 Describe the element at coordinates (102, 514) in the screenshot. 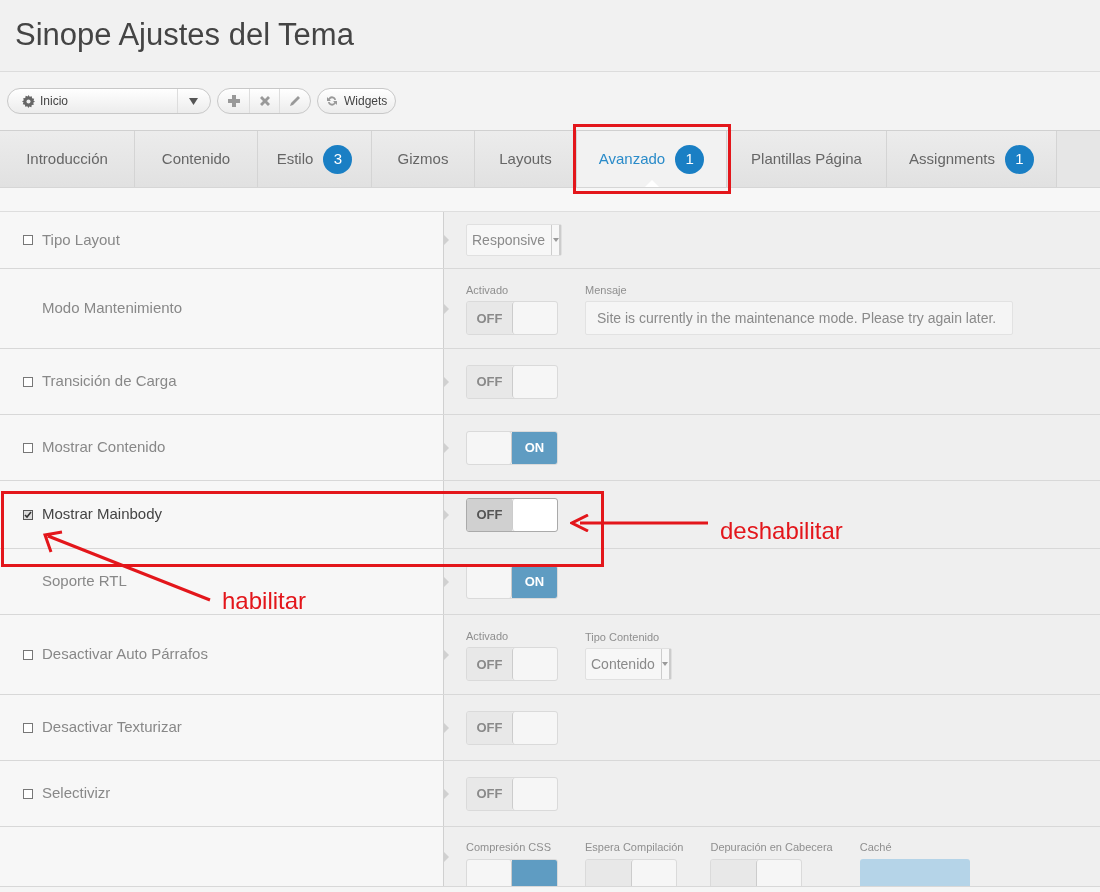

I see `setting-label: Mostrar Mainbody` at that location.